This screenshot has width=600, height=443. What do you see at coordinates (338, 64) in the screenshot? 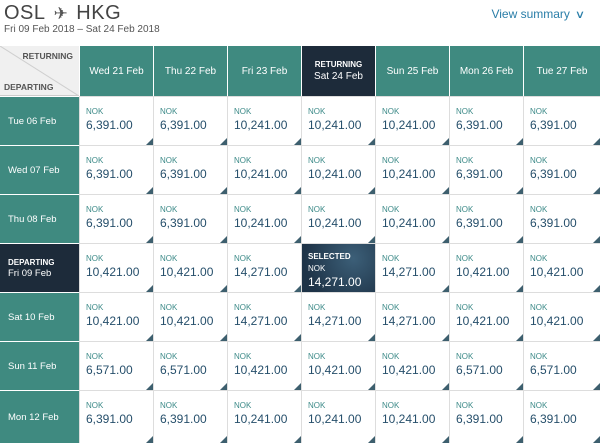
I see `returning-tag: RETURNING` at bounding box center [338, 64].